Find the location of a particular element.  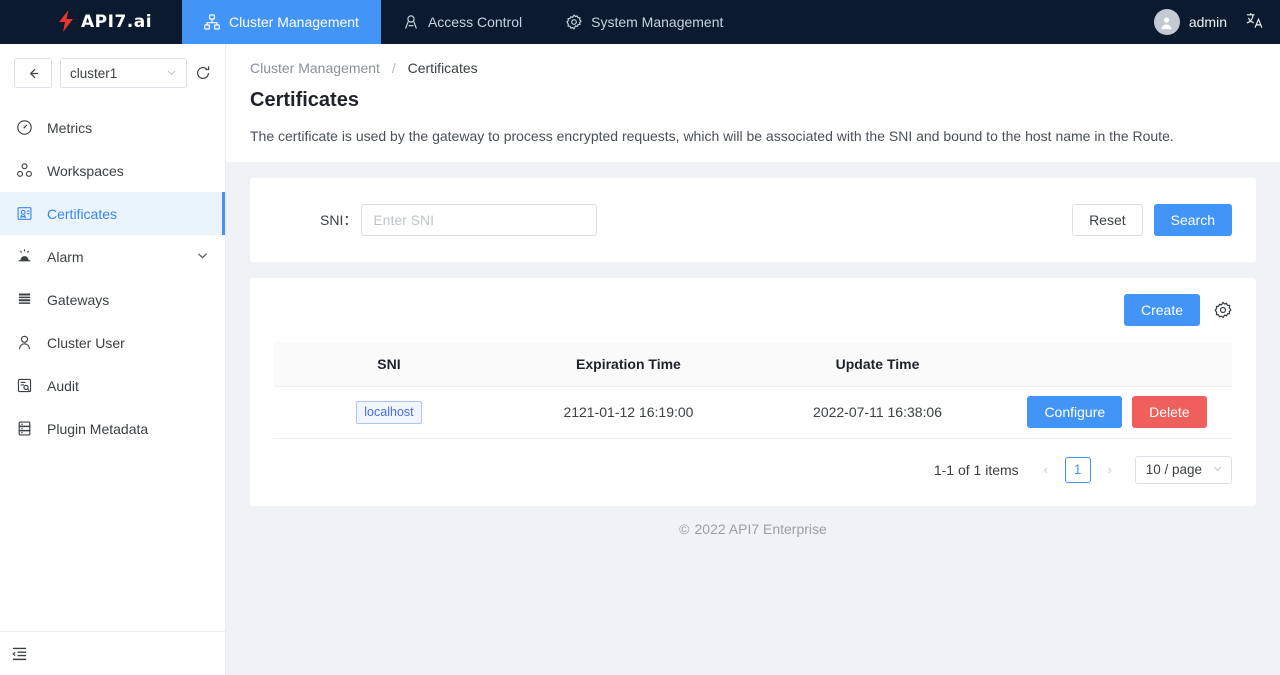

back-button is located at coordinates (33, 73).